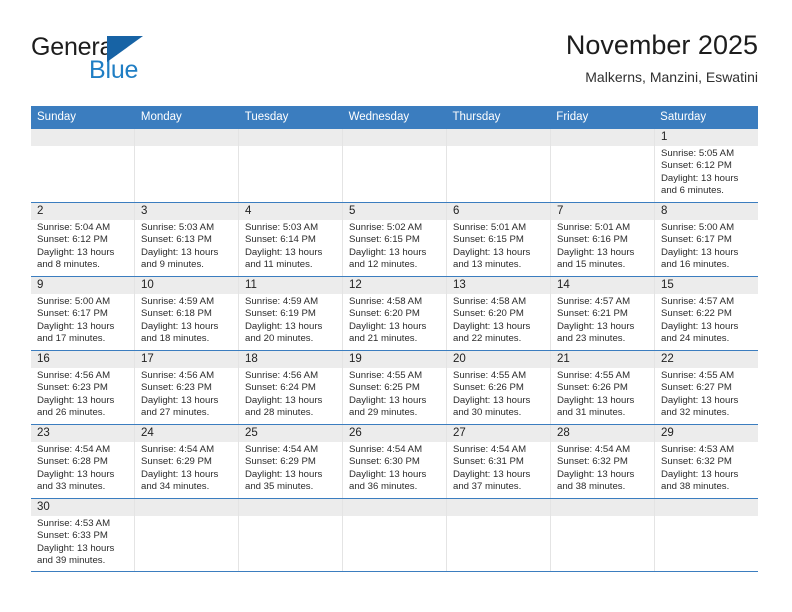 Image resolution: width=792 pixels, height=612 pixels. What do you see at coordinates (384, 388) in the screenshot?
I see `day-detail-line: Sunset: 6:25 PM` at bounding box center [384, 388].